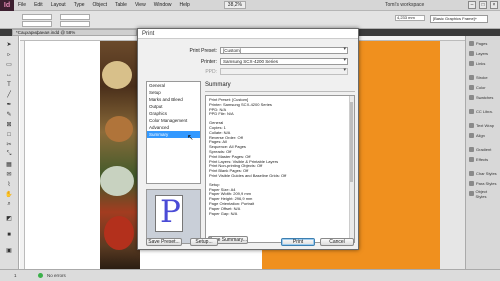 The height and width of the screenshot is (281, 500). Describe the element at coordinates (37, 17) in the screenshot. I see `x-field` at that location.